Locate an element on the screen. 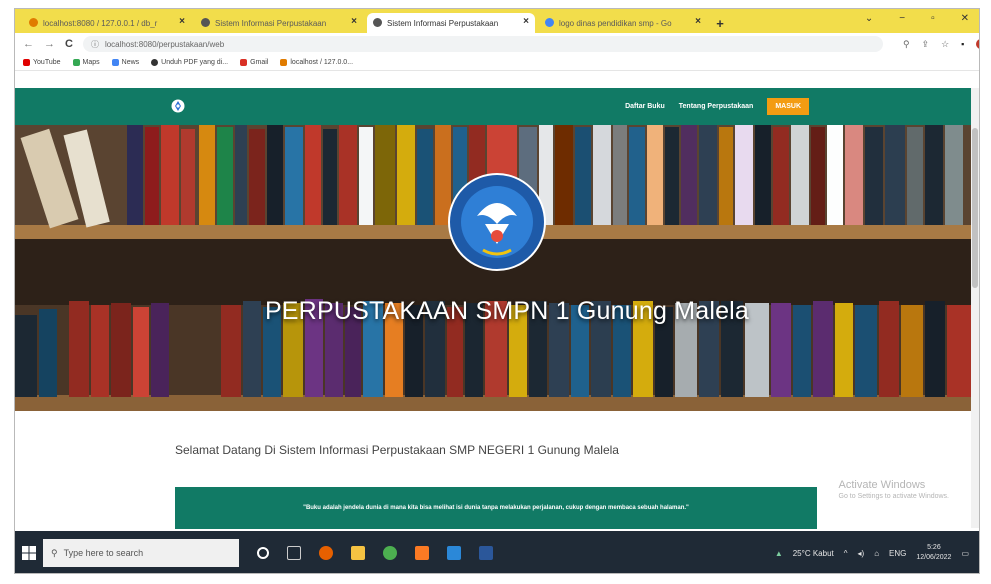 The height and width of the screenshot is (584, 991). windows-start-button is located at coordinates (29, 552).